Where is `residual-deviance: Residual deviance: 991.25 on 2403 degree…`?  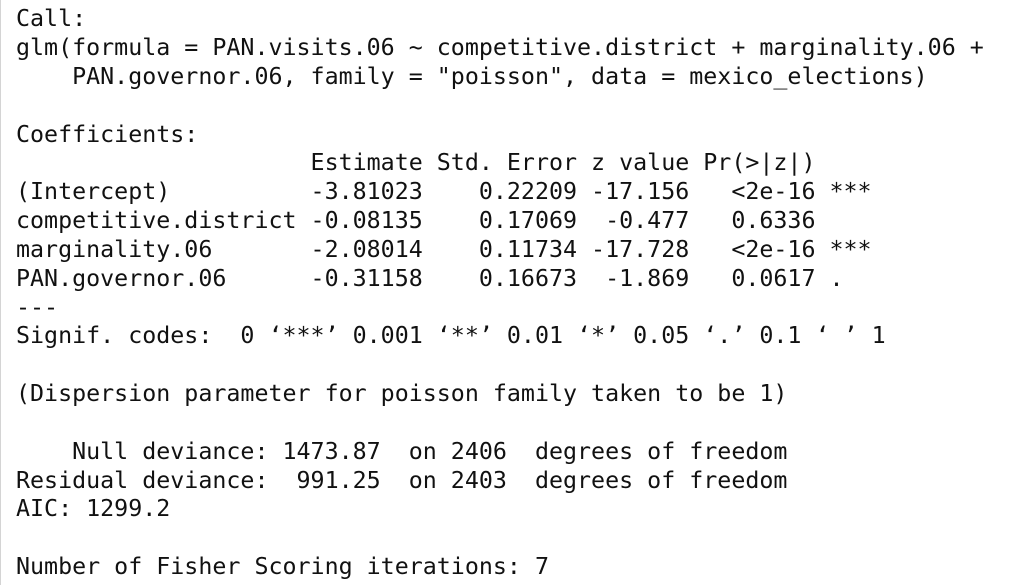 residual-deviance: Residual deviance: 991.25 on 2403 degree… is located at coordinates (402, 480).